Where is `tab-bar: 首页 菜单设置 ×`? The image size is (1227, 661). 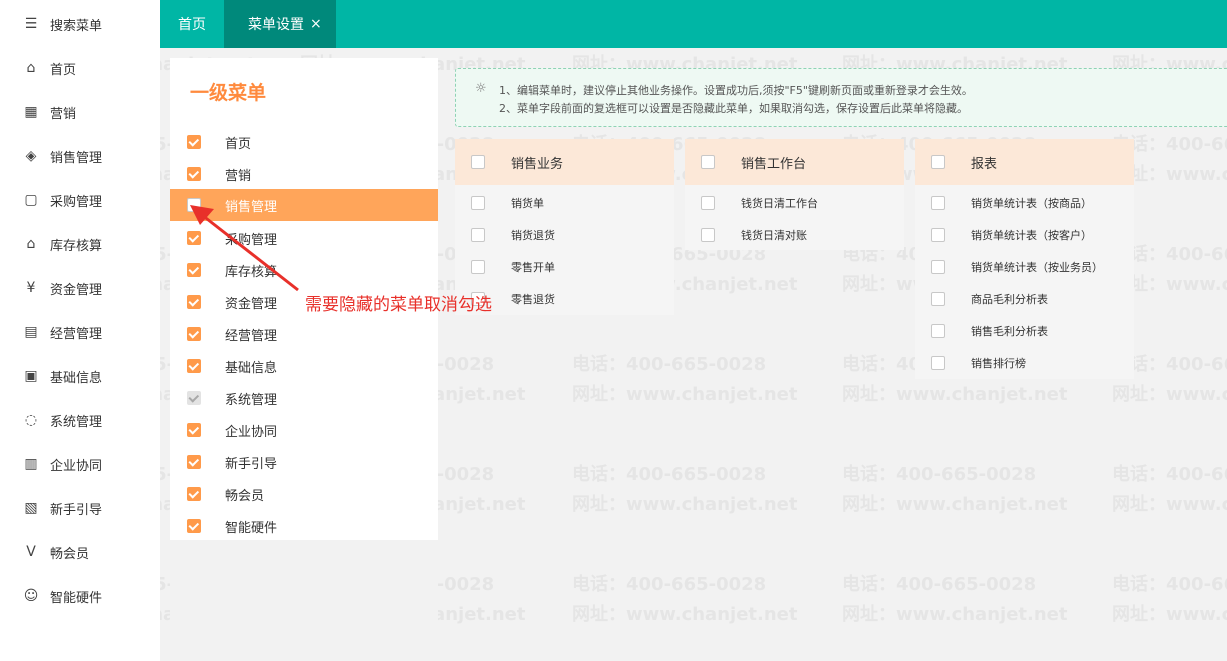 tab-bar: 首页 菜单设置 × is located at coordinates (693, 24).